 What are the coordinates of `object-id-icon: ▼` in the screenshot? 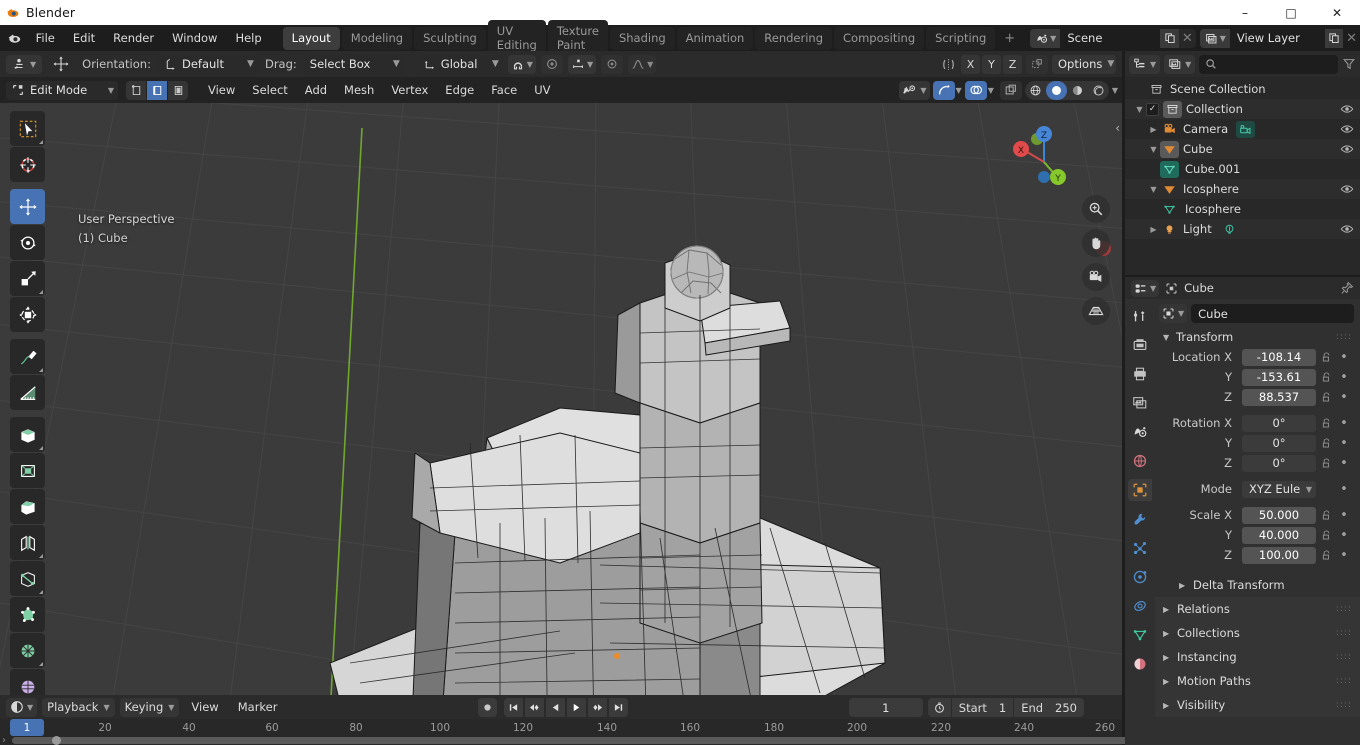 It's located at (1173, 313).